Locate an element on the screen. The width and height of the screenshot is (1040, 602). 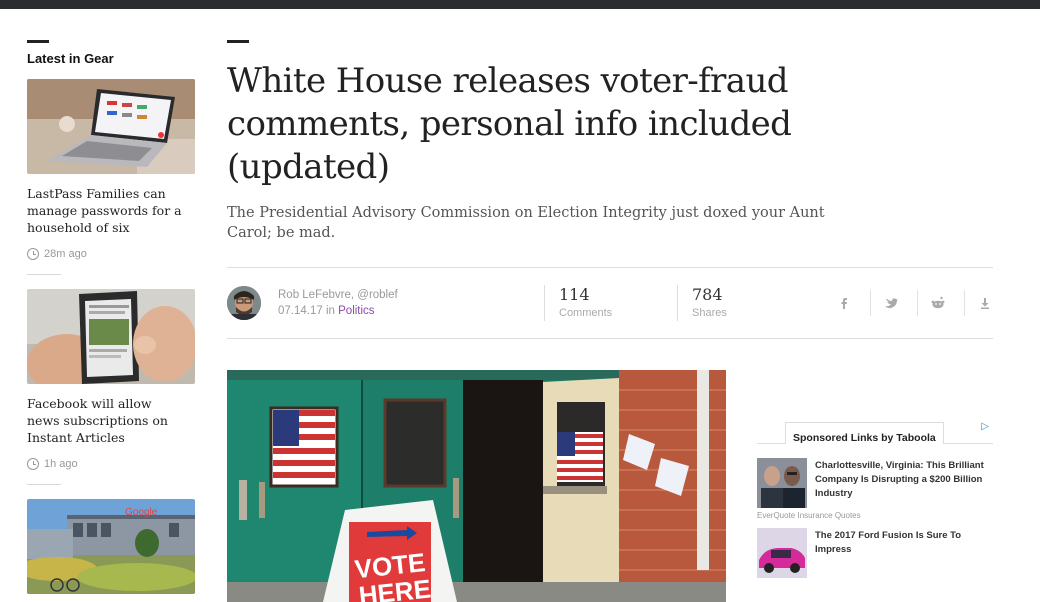
sponsored-text: The 2017 Ford Fusion Is Sure To Impress is located at coordinates (904, 553).